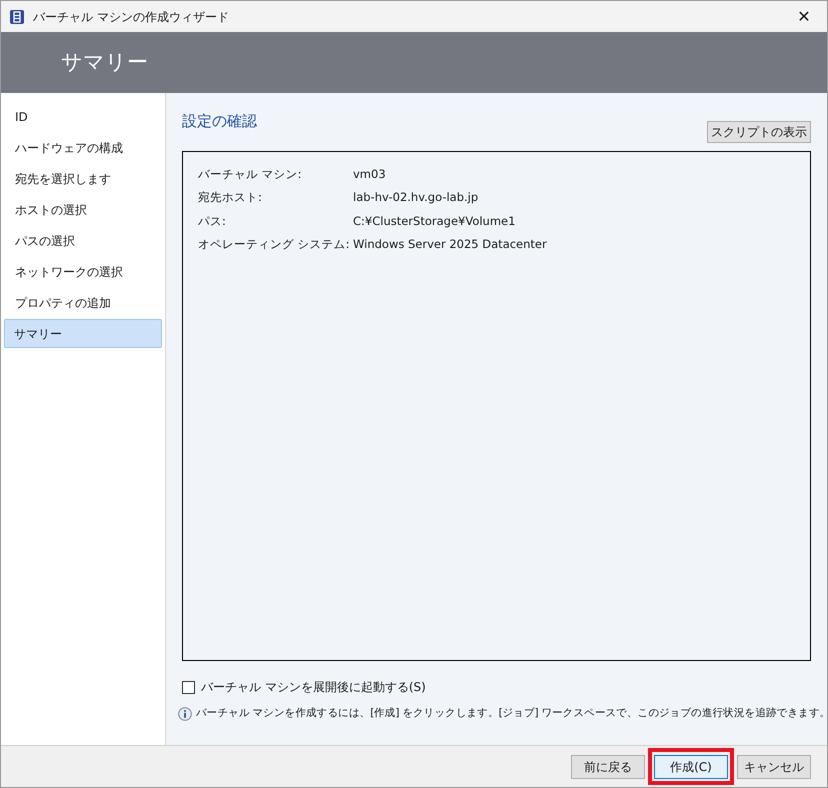 This screenshot has height=788, width=828. Describe the element at coordinates (450, 244) in the screenshot. I see `summary-value: Windows Server 2025 Datacenter` at that location.